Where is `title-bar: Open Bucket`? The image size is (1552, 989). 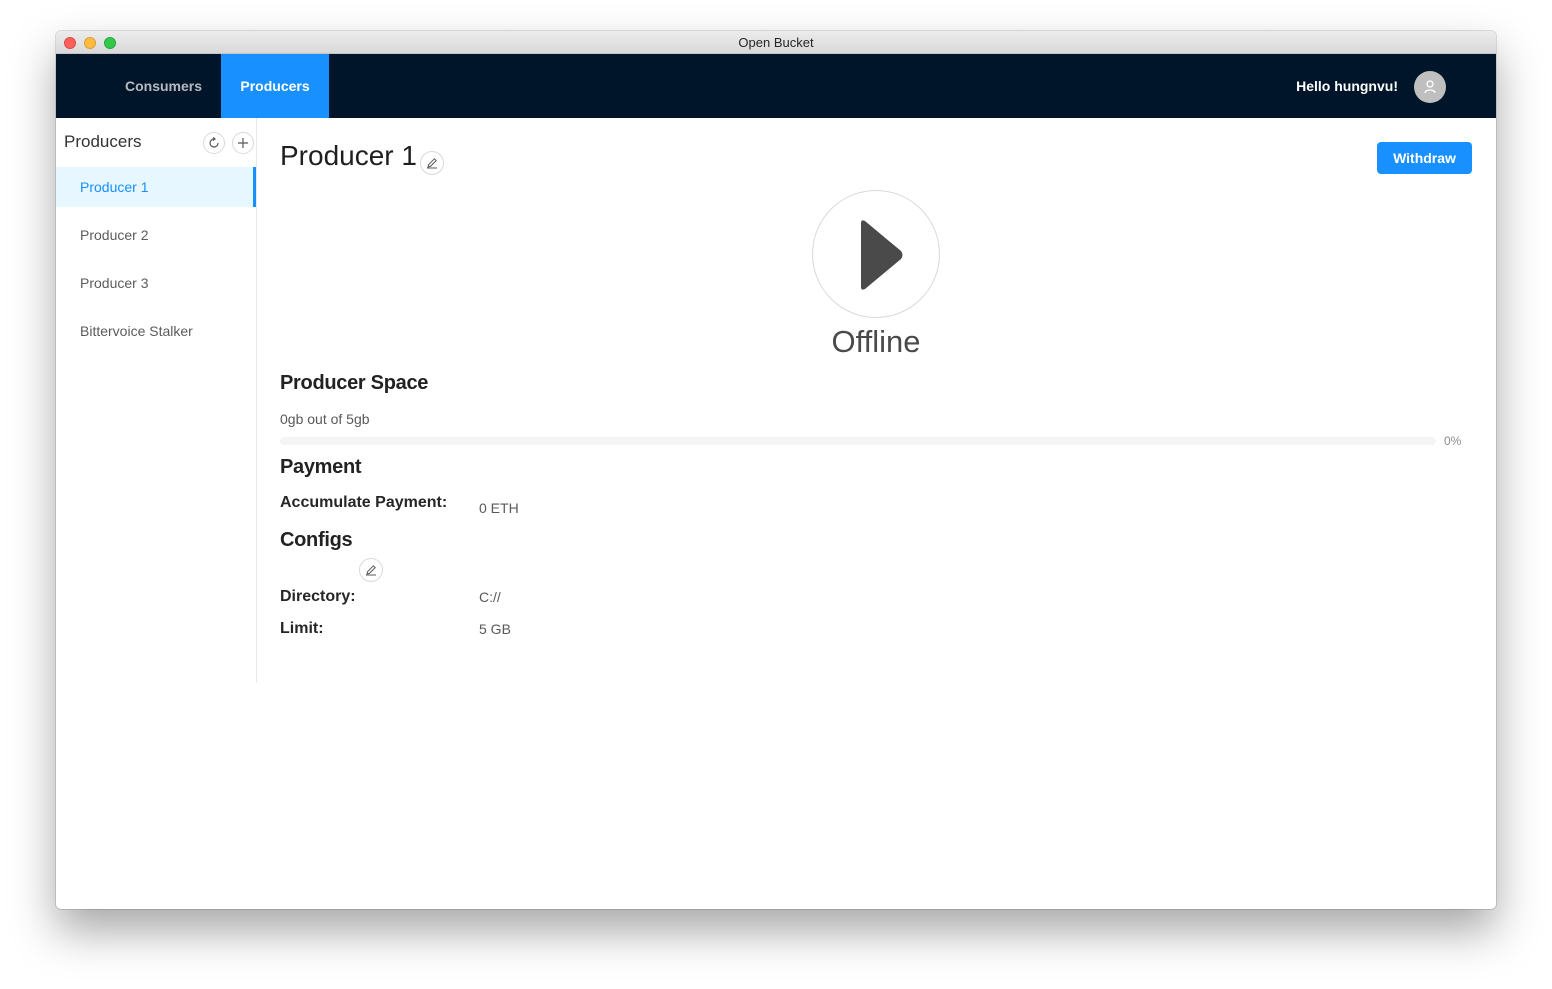 title-bar: Open Bucket is located at coordinates (776, 42).